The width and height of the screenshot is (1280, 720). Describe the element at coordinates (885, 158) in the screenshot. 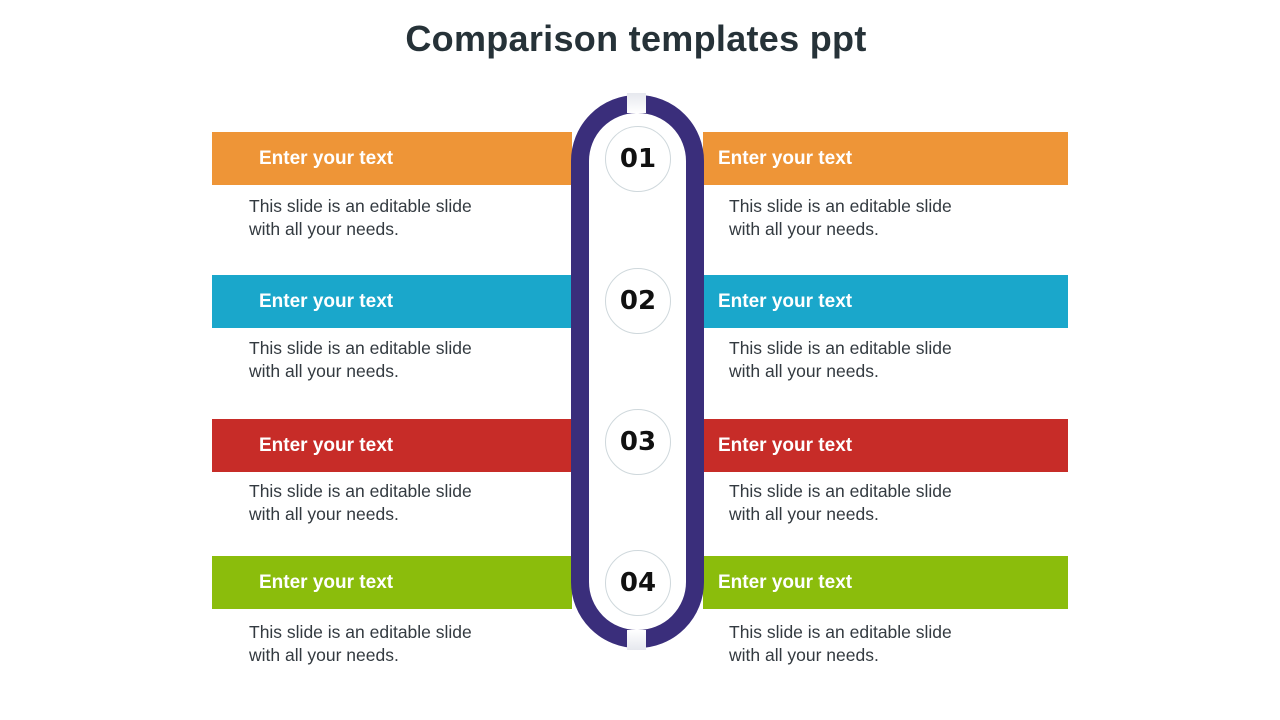

I see `bar-right-1: Enter your text` at that location.